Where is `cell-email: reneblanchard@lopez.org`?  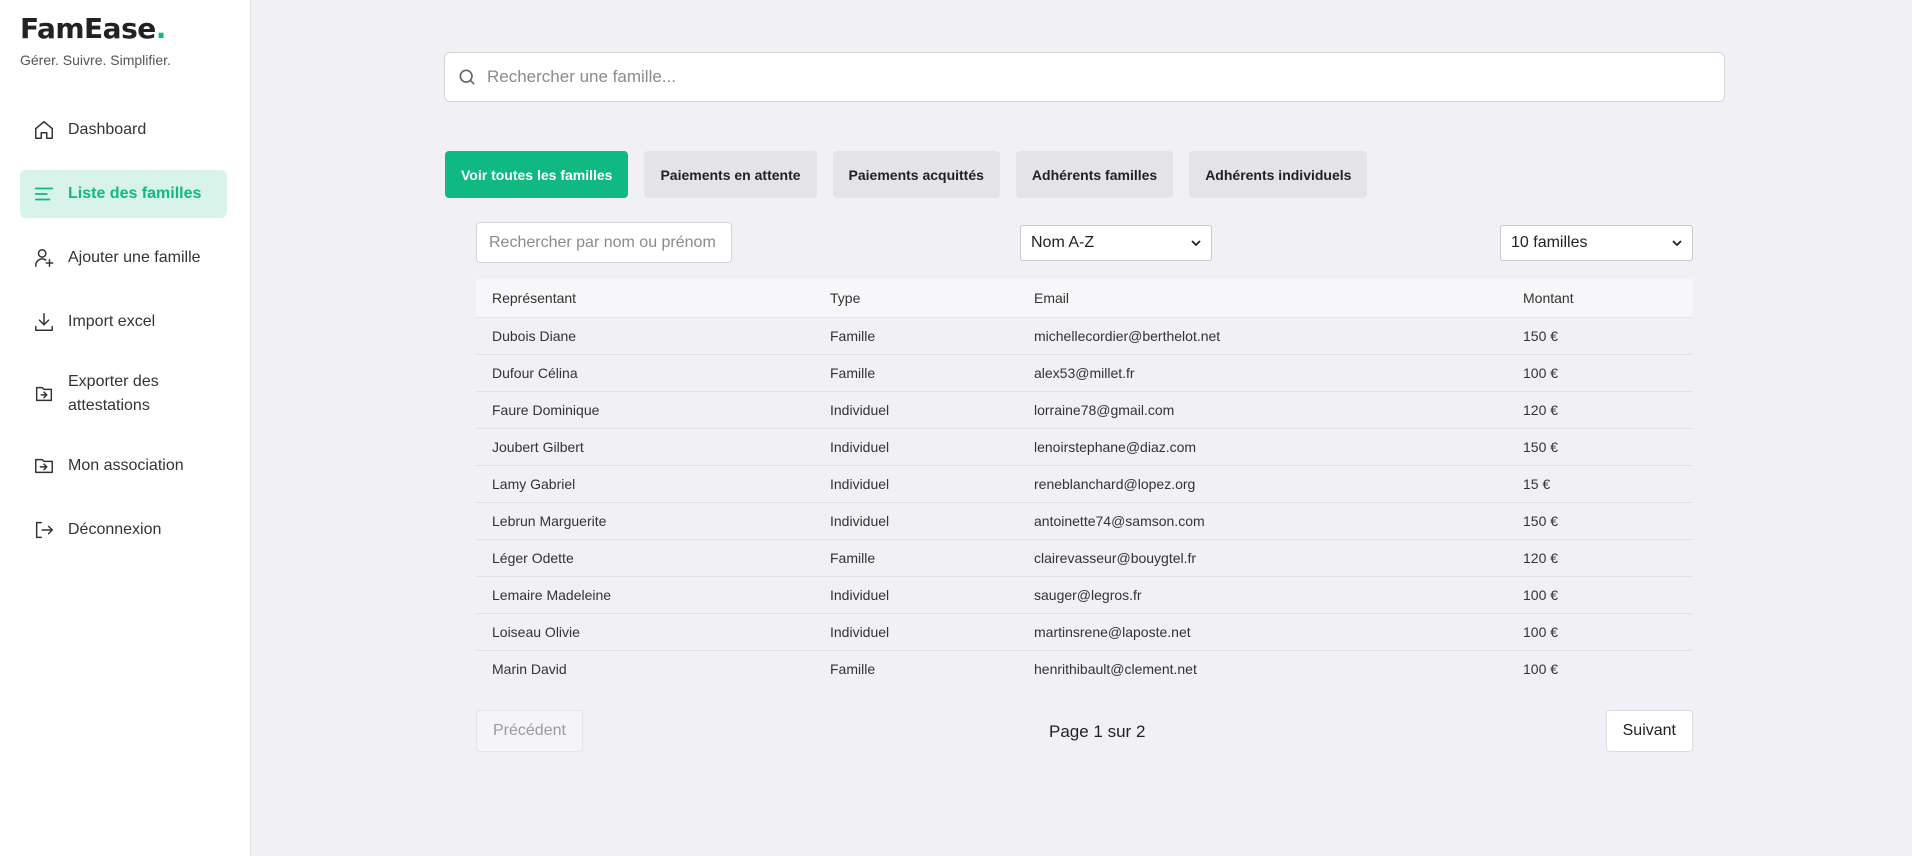 cell-email: reneblanchard@lopez.org is located at coordinates (1262, 484).